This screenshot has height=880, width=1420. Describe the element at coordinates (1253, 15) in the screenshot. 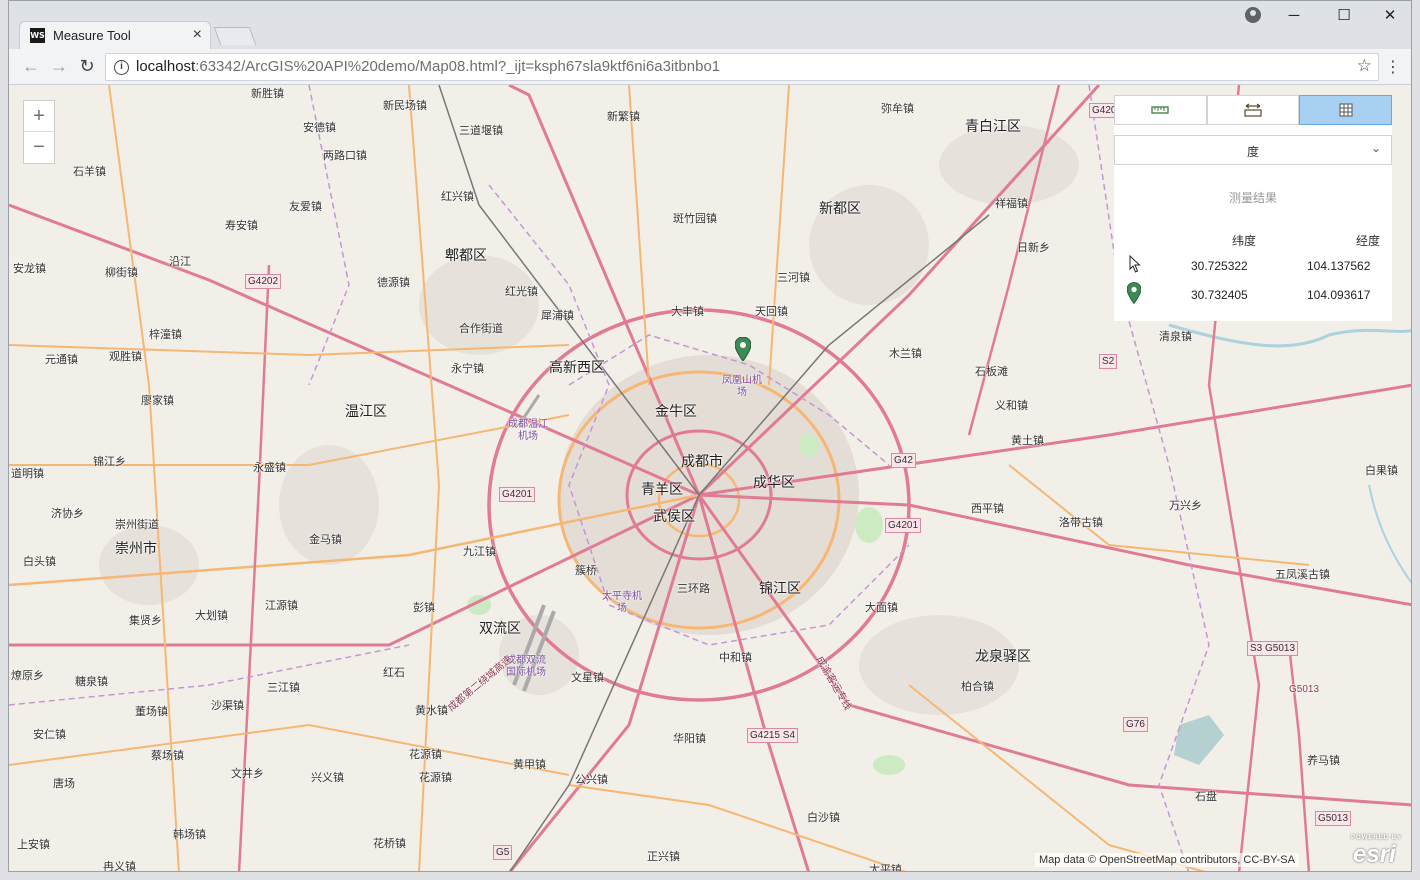

I see `profile-icon` at that location.